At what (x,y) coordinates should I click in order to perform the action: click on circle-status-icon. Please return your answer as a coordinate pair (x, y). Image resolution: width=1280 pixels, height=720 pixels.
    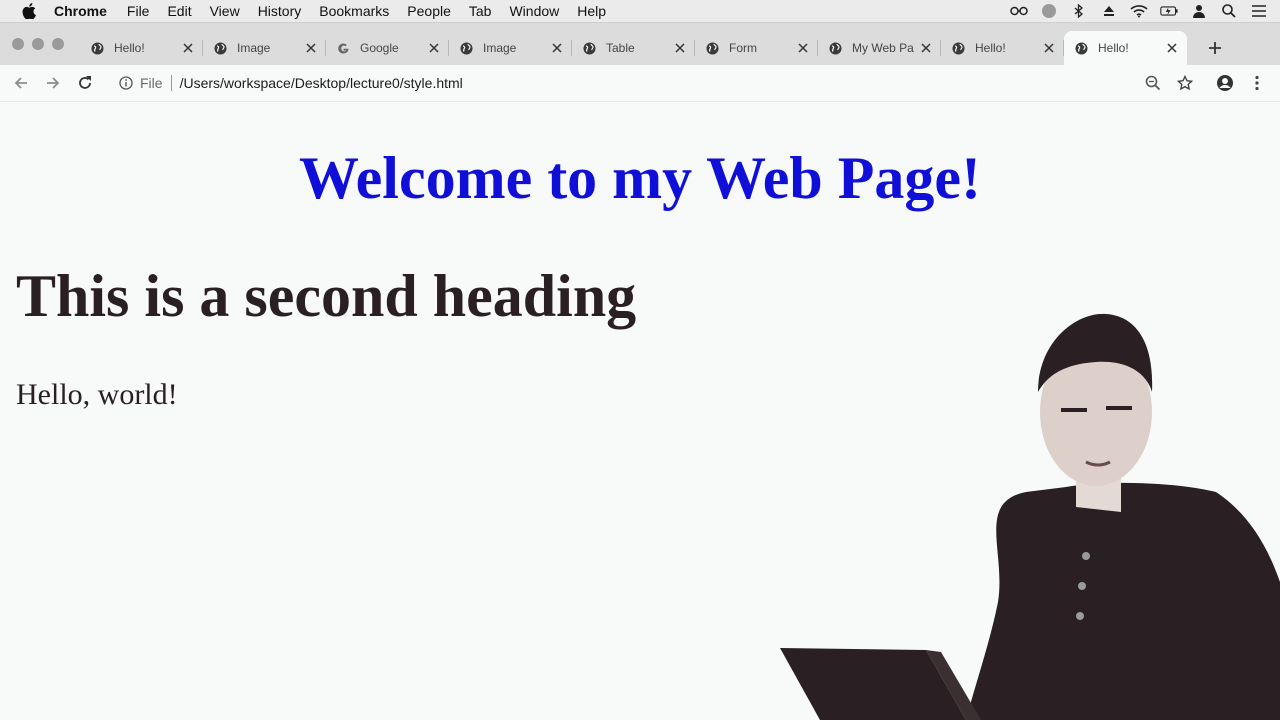
    Looking at the image, I should click on (1049, 11).